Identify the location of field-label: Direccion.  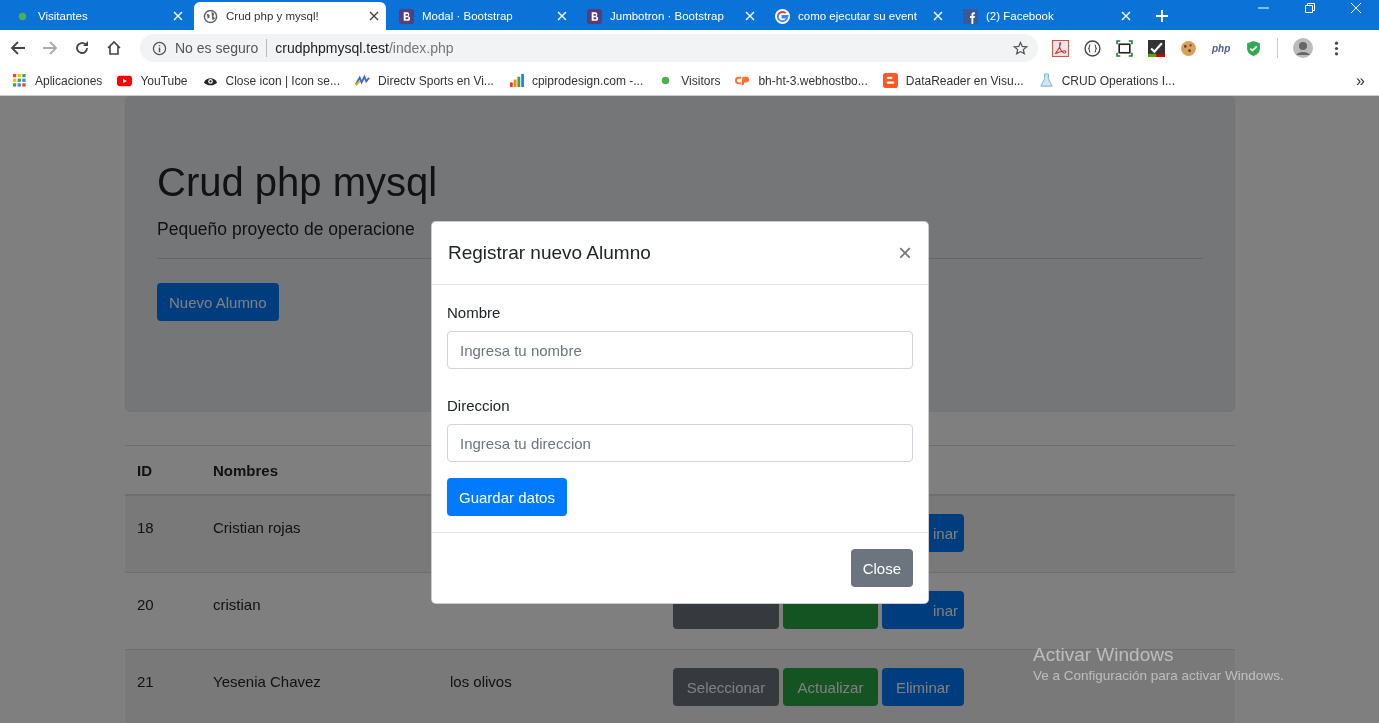
(478, 405).